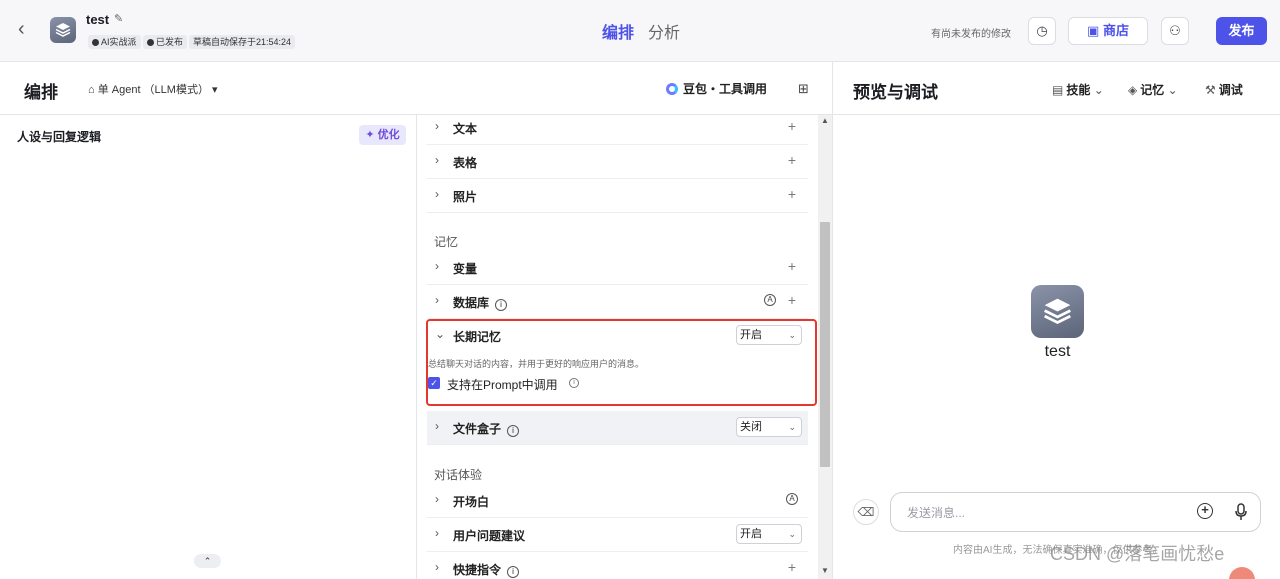 This screenshot has height=579, width=1280. I want to click on edit-title: 编排, so click(41, 92).